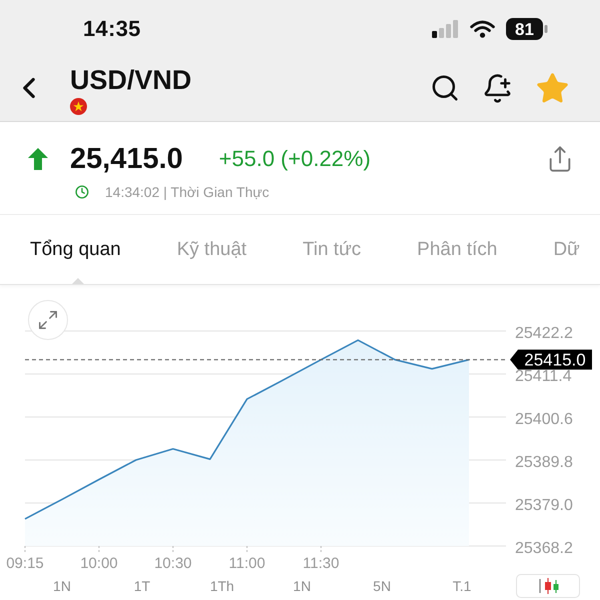 The width and height of the screenshot is (600, 600). What do you see at coordinates (462, 586) in the screenshot?
I see `range-option: T.1` at bounding box center [462, 586].